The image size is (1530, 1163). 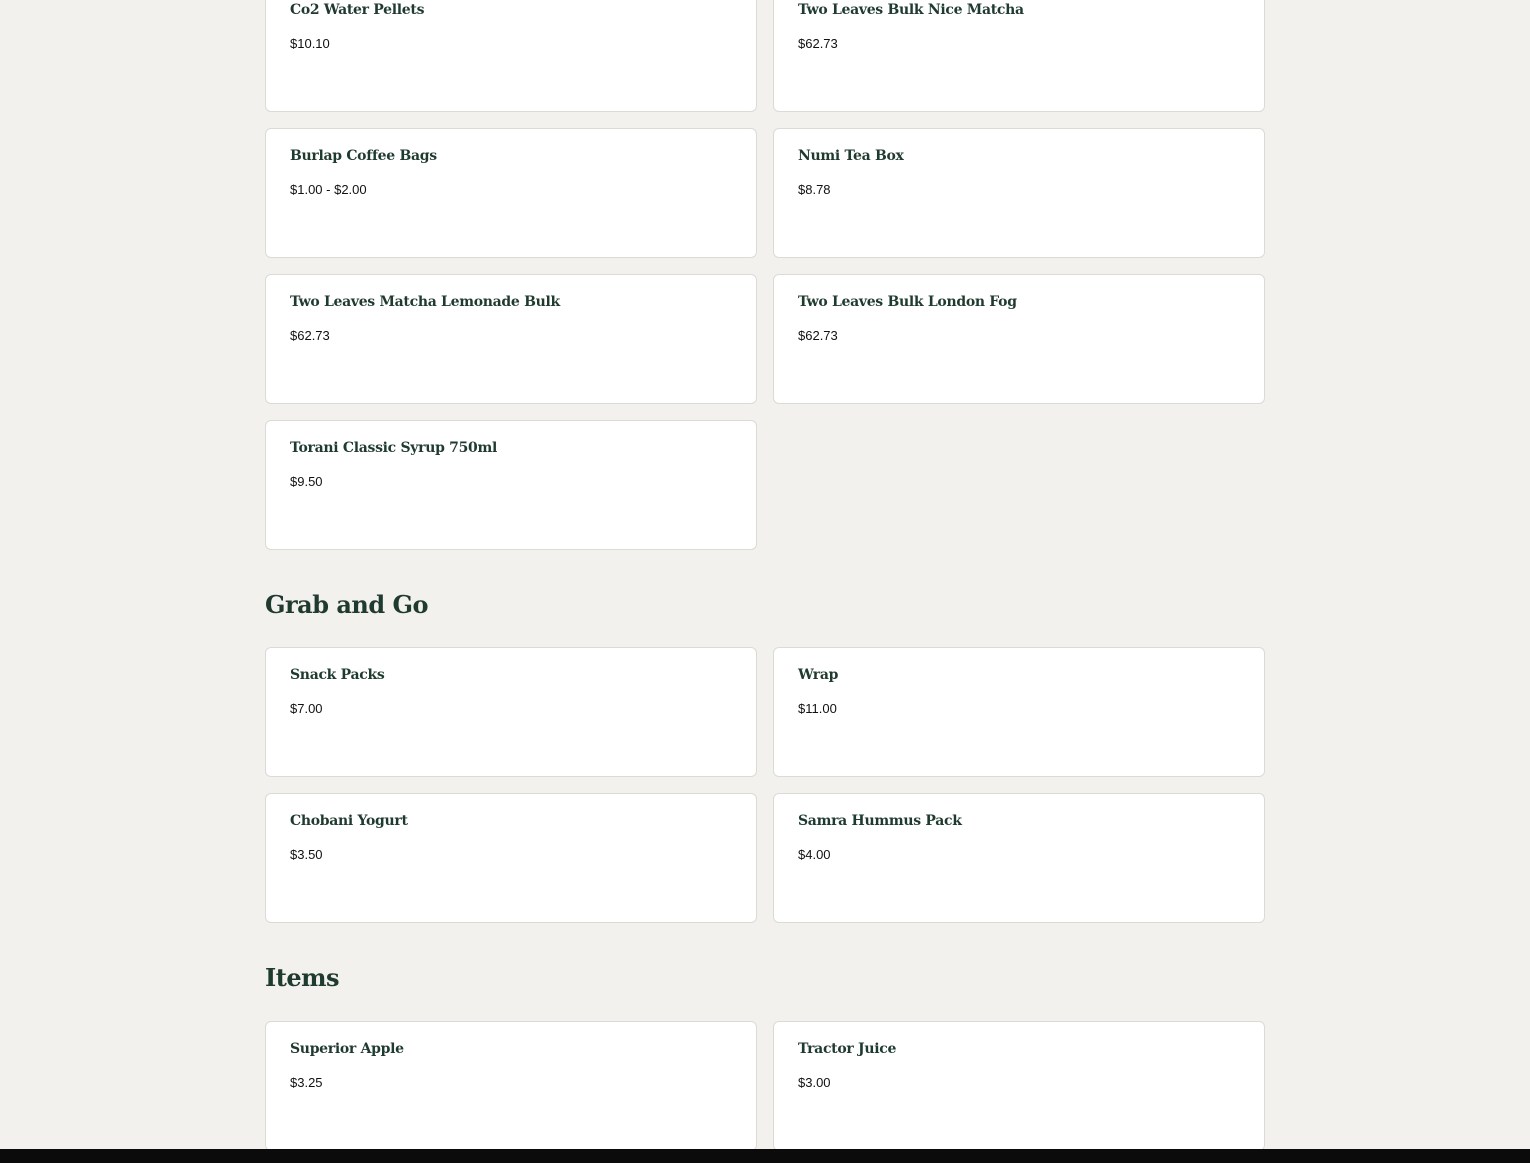 I want to click on product-card-two-leaves-bulk-london-fog: Two Leaves Bulk London Fog $62.73, so click(x=1019, y=339).